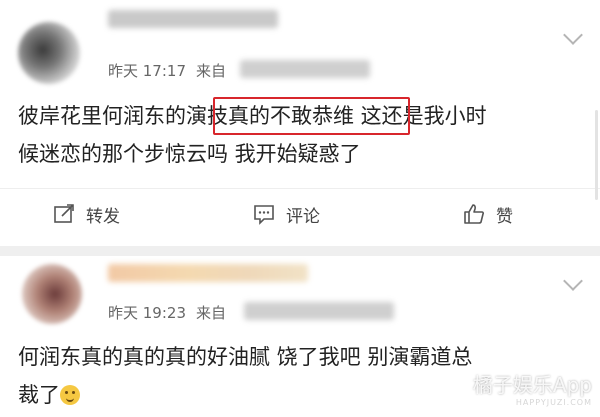  What do you see at coordinates (303, 216) in the screenshot?
I see `comment-label: 评论` at bounding box center [303, 216].